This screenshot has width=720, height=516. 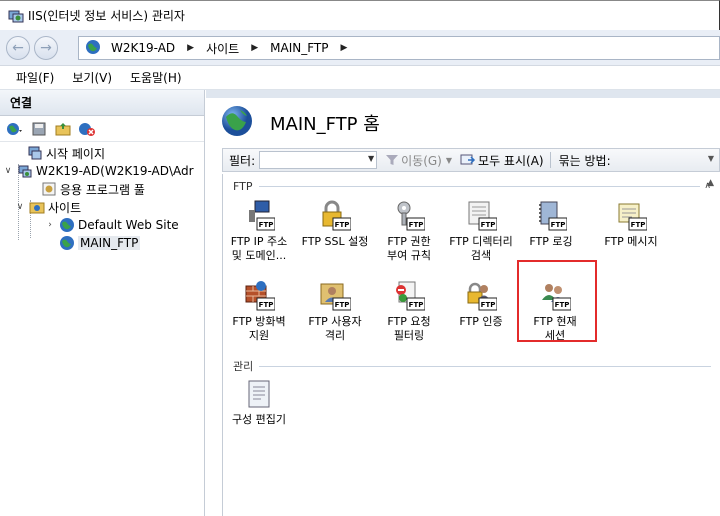 What do you see at coordinates (106, 16) in the screenshot?
I see `window-title: IIS(인터넷 정보 서비스) 관리자` at bounding box center [106, 16].